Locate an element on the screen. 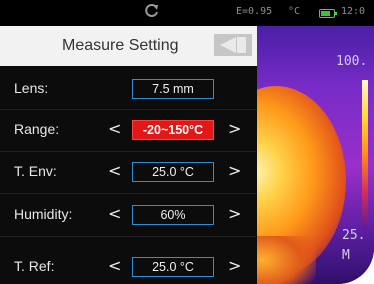  refresh-icon is located at coordinates (152, 11).